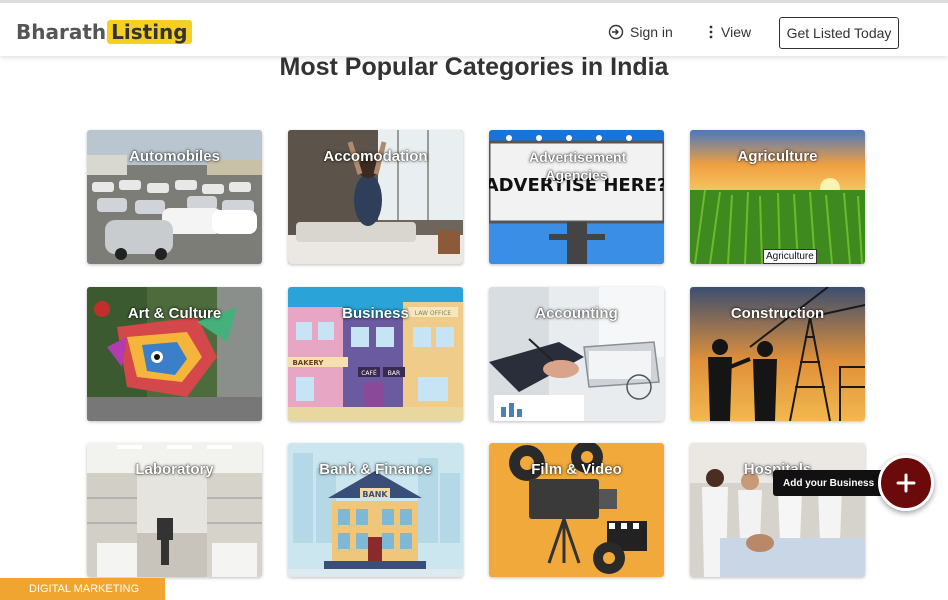 Image resolution: width=948 pixels, height=600 pixels. I want to click on get-listed-button: Get Listed Today, so click(839, 33).